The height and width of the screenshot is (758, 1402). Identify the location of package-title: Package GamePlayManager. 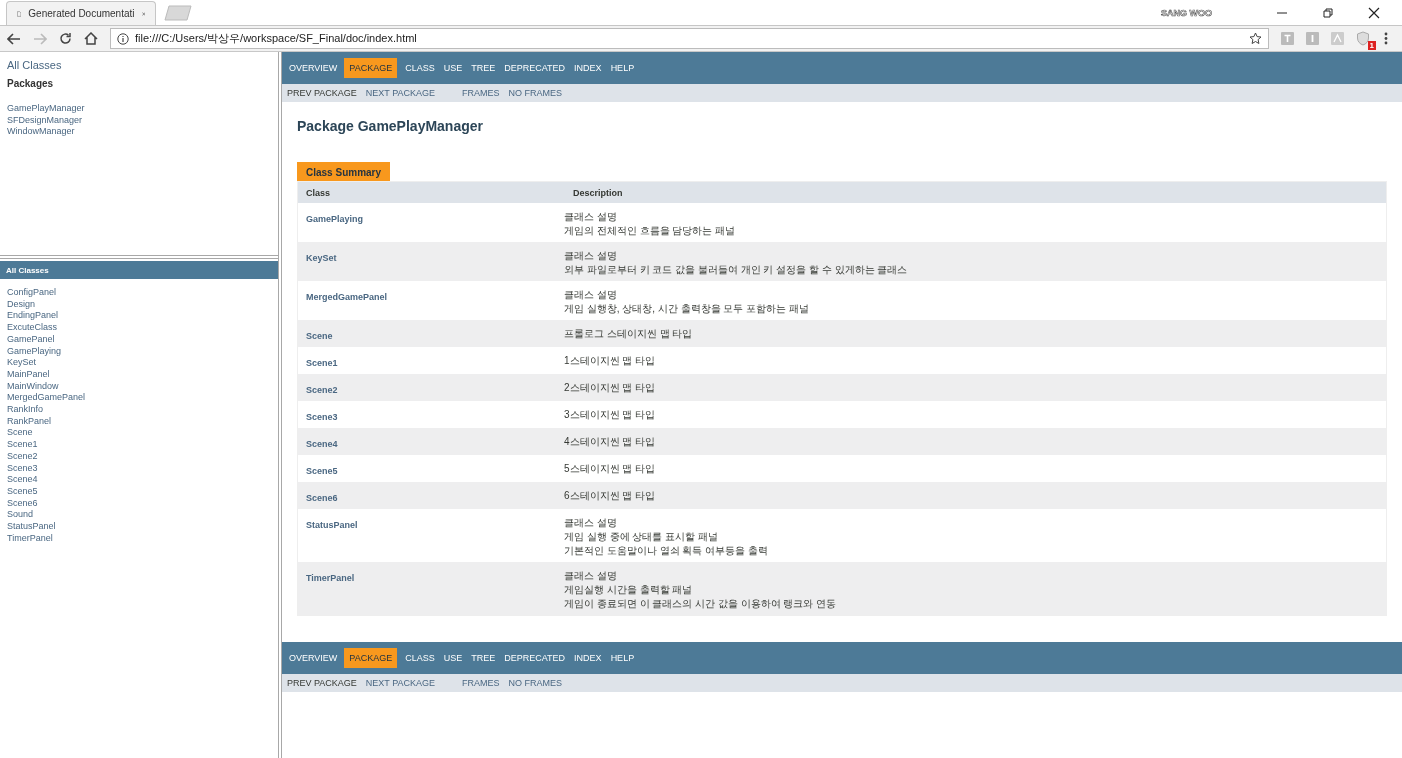
(390, 126).